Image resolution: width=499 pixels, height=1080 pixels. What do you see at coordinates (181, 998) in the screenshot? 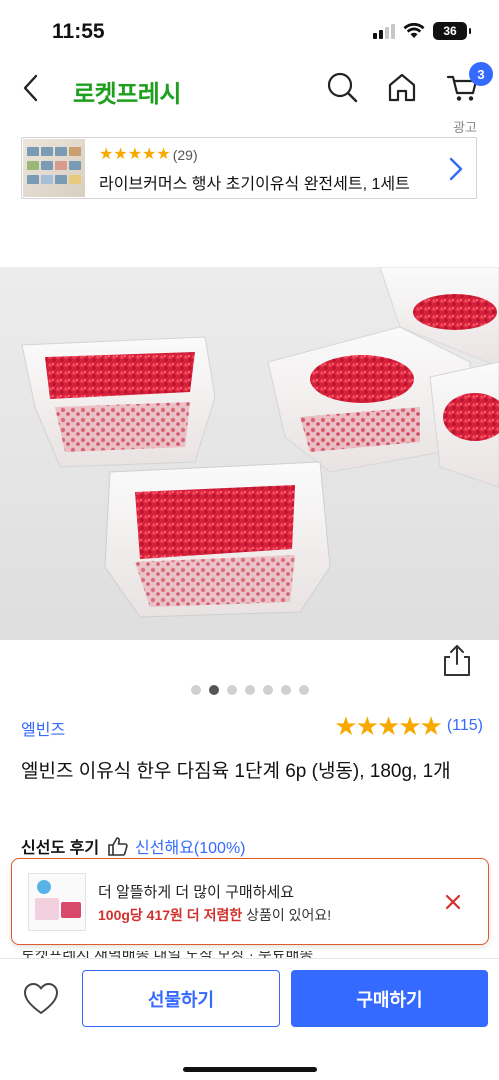
I see `gift-button: 선물하기` at bounding box center [181, 998].